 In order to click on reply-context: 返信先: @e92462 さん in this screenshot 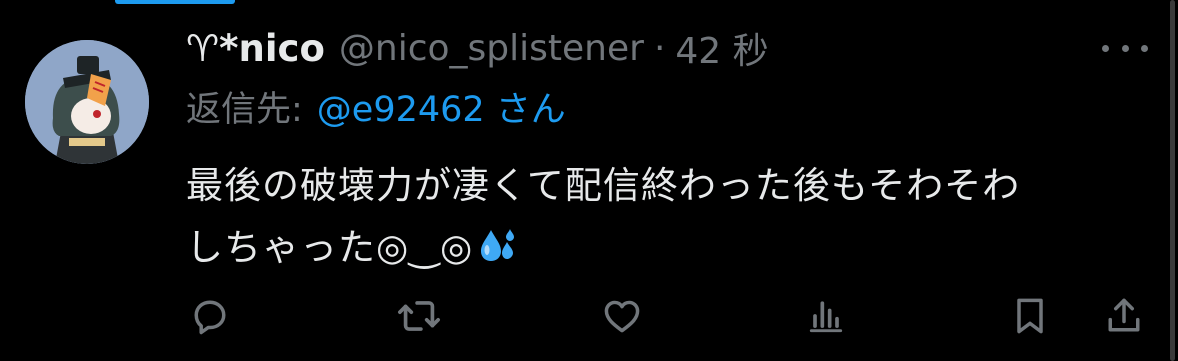, I will do `click(376, 106)`.